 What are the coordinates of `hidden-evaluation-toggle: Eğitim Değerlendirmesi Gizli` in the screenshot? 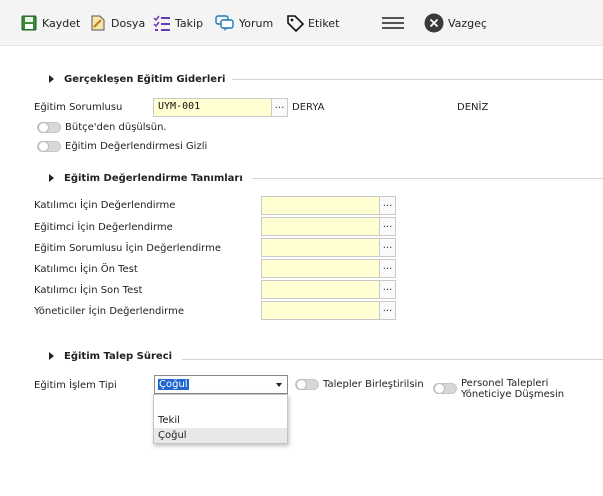 It's located at (122, 146).